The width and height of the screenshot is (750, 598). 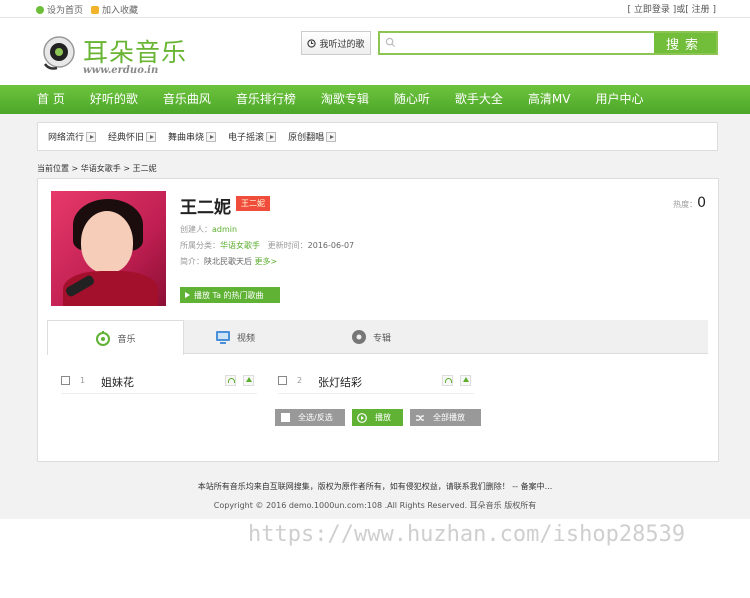 I want to click on play-circle-icon, so click(x=362, y=417).